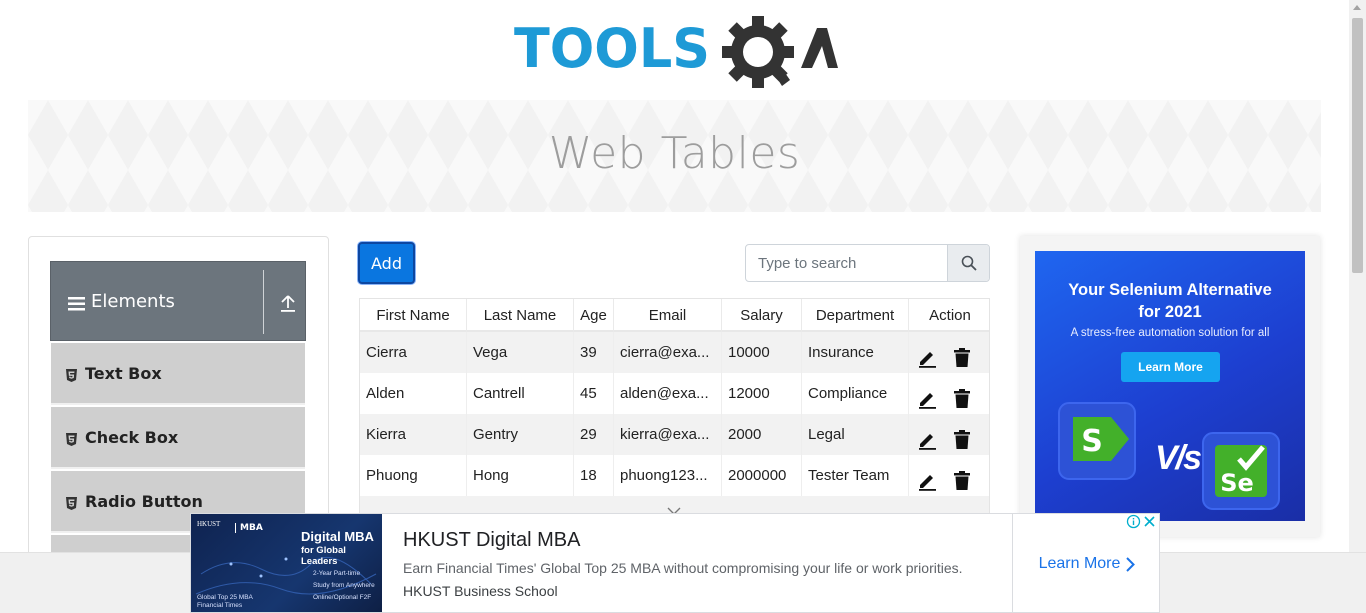  I want to click on selenium-logo-icon: Se, so click(1241, 471).